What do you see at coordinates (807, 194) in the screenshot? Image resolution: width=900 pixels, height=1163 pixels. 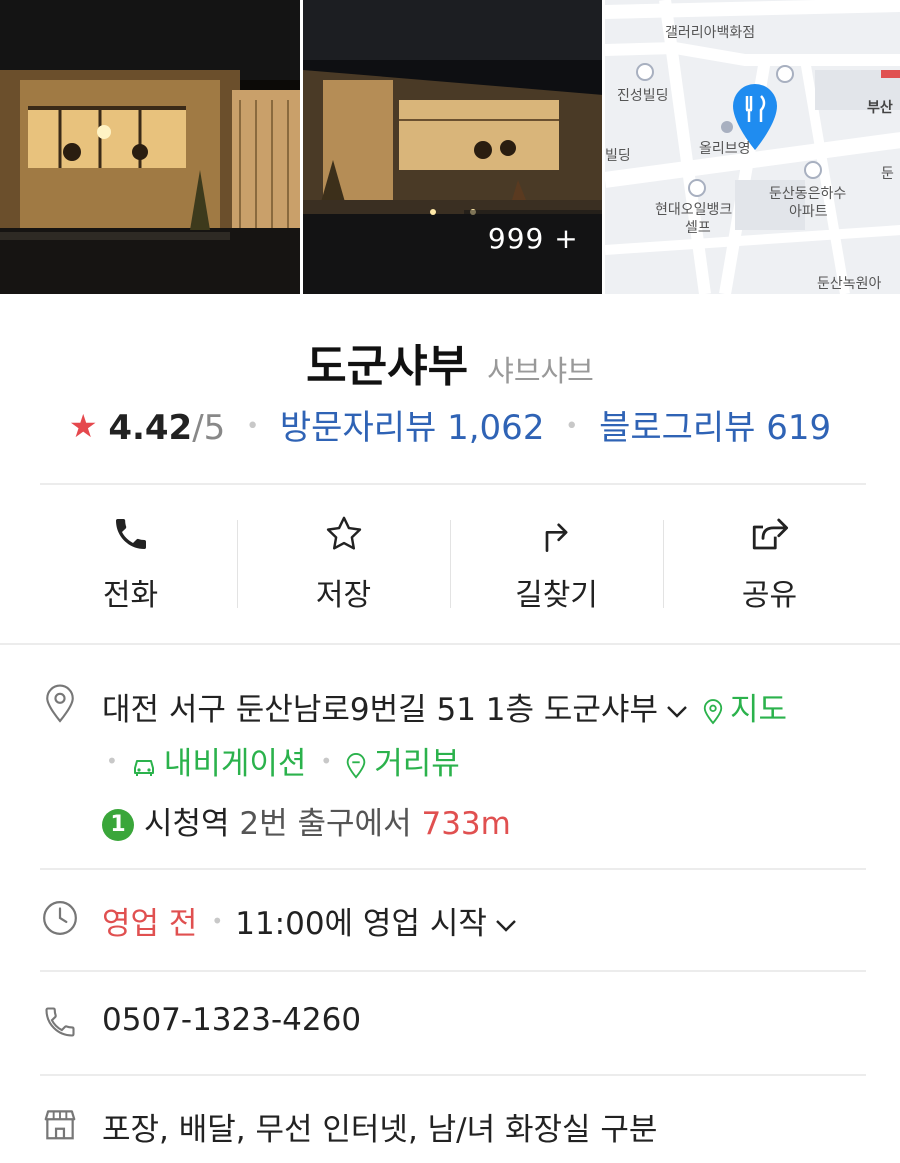 I see `map-label-apt: 둔산동은하수` at bounding box center [807, 194].